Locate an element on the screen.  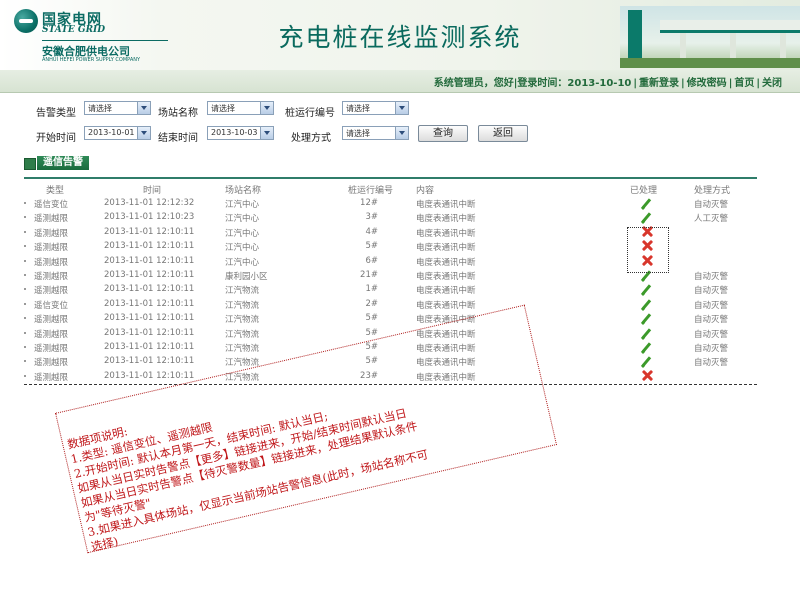
cell-time: 2013-11-01 12:12:32 is located at coordinates (149, 203).